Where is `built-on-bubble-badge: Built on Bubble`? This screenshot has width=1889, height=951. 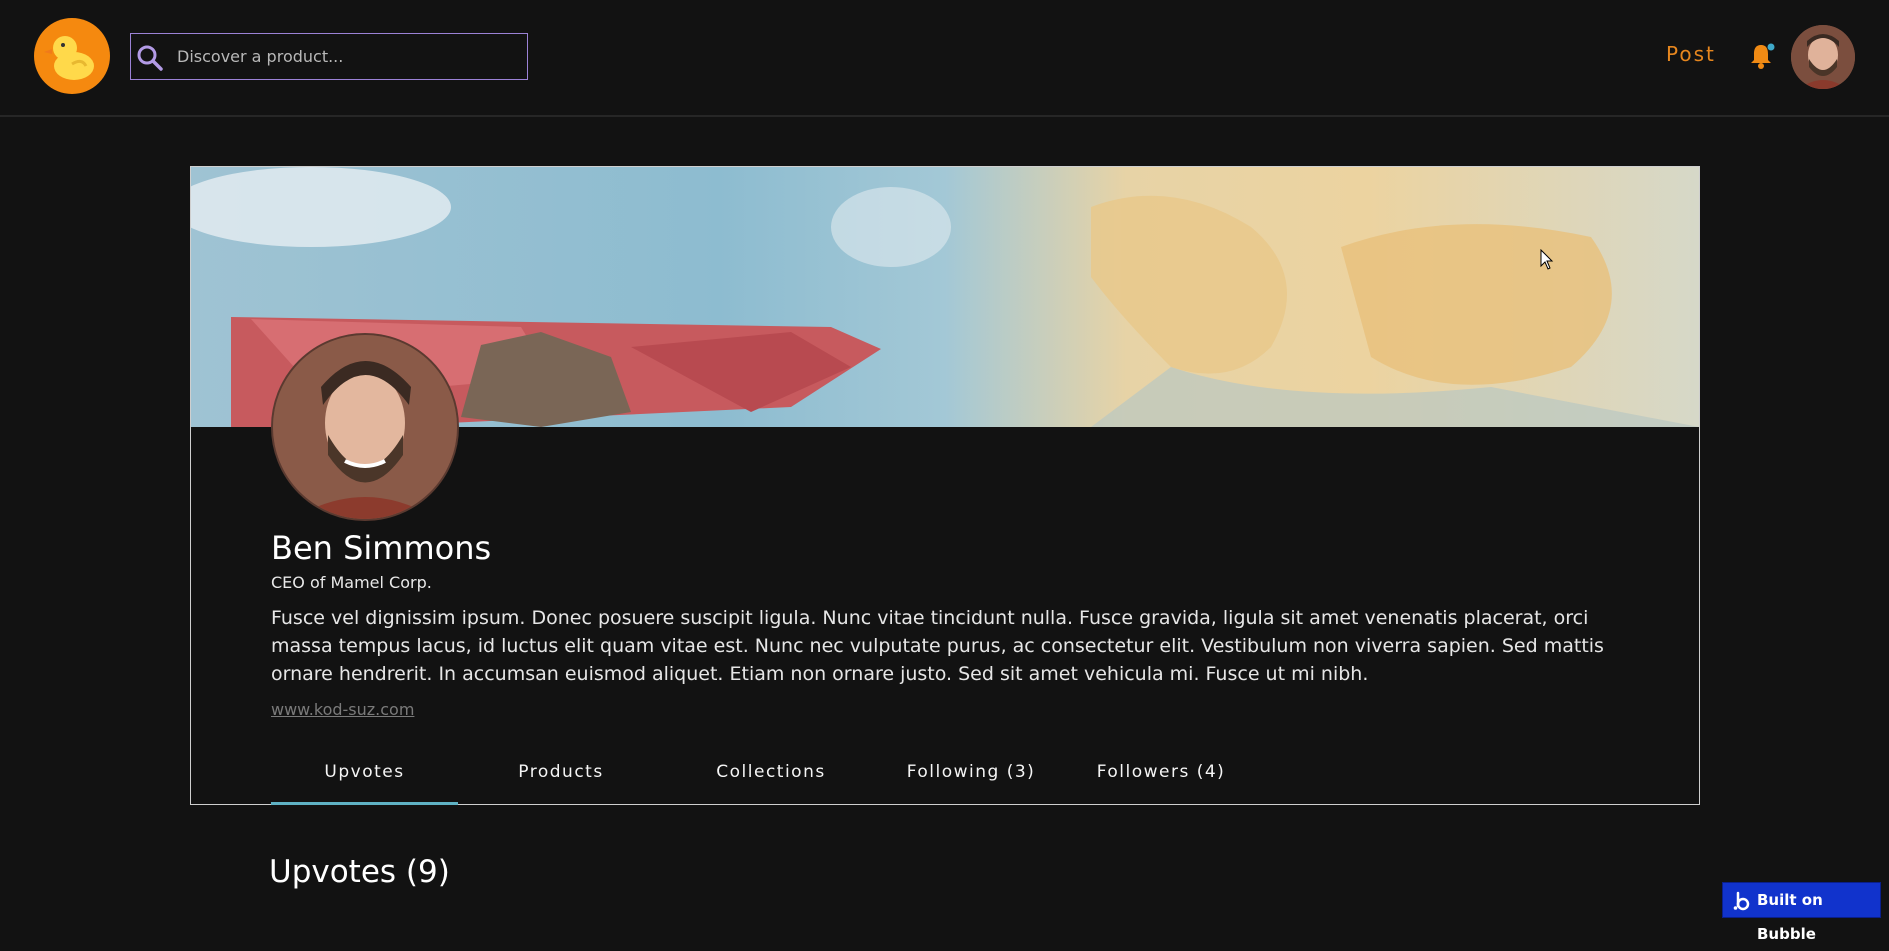
built-on-bubble-badge: Built on Bubble is located at coordinates (1801, 912).